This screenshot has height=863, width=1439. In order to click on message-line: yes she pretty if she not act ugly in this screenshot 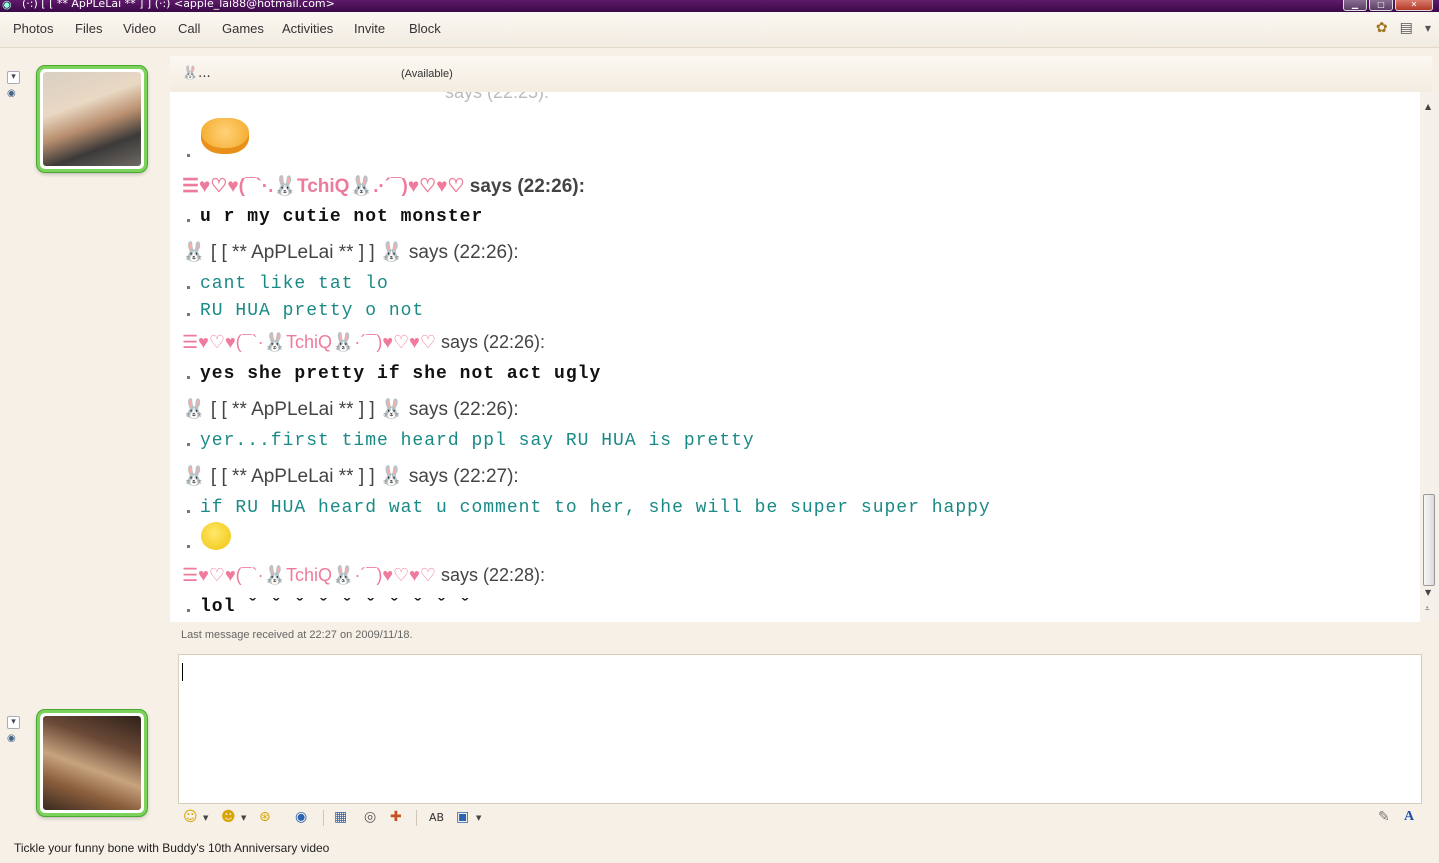, I will do `click(394, 374)`.